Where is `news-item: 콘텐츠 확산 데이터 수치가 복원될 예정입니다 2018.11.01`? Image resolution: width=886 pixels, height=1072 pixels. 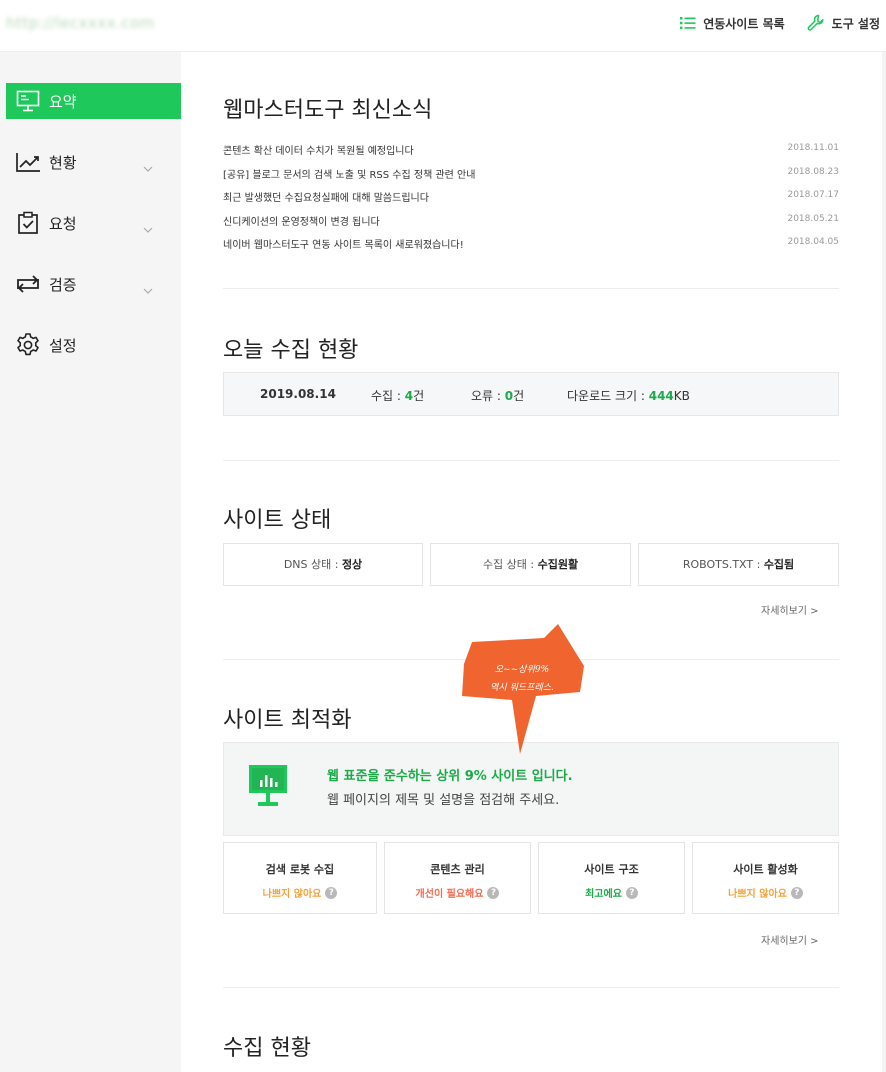 news-item: 콘텐츠 확산 데이터 수치가 복원될 예정입니다 2018.11.01 is located at coordinates (531, 152).